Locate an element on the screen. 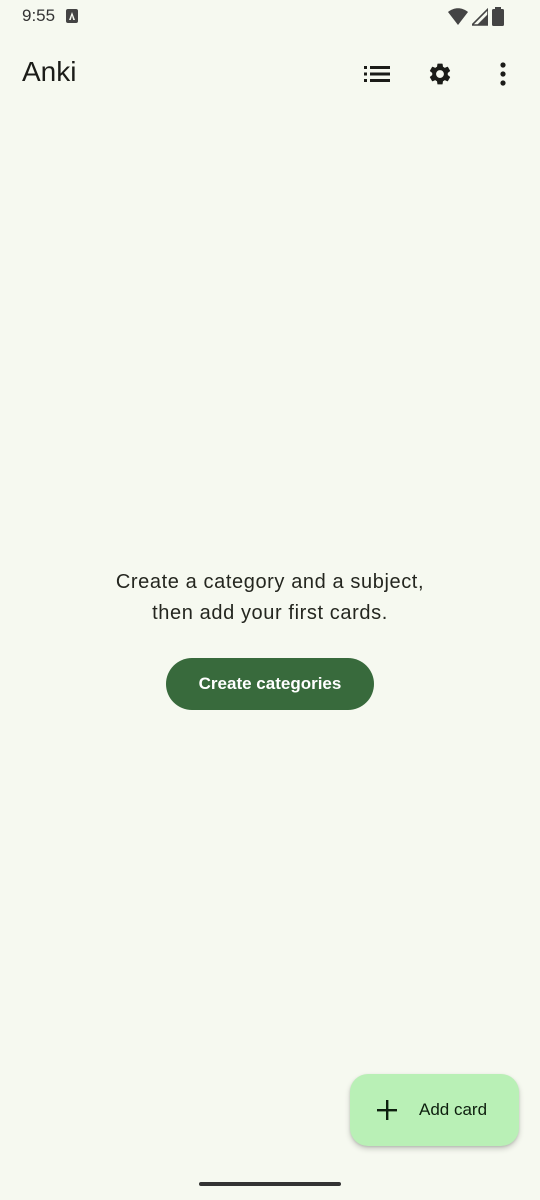  status-bar: 9:55 is located at coordinates (270, 17).